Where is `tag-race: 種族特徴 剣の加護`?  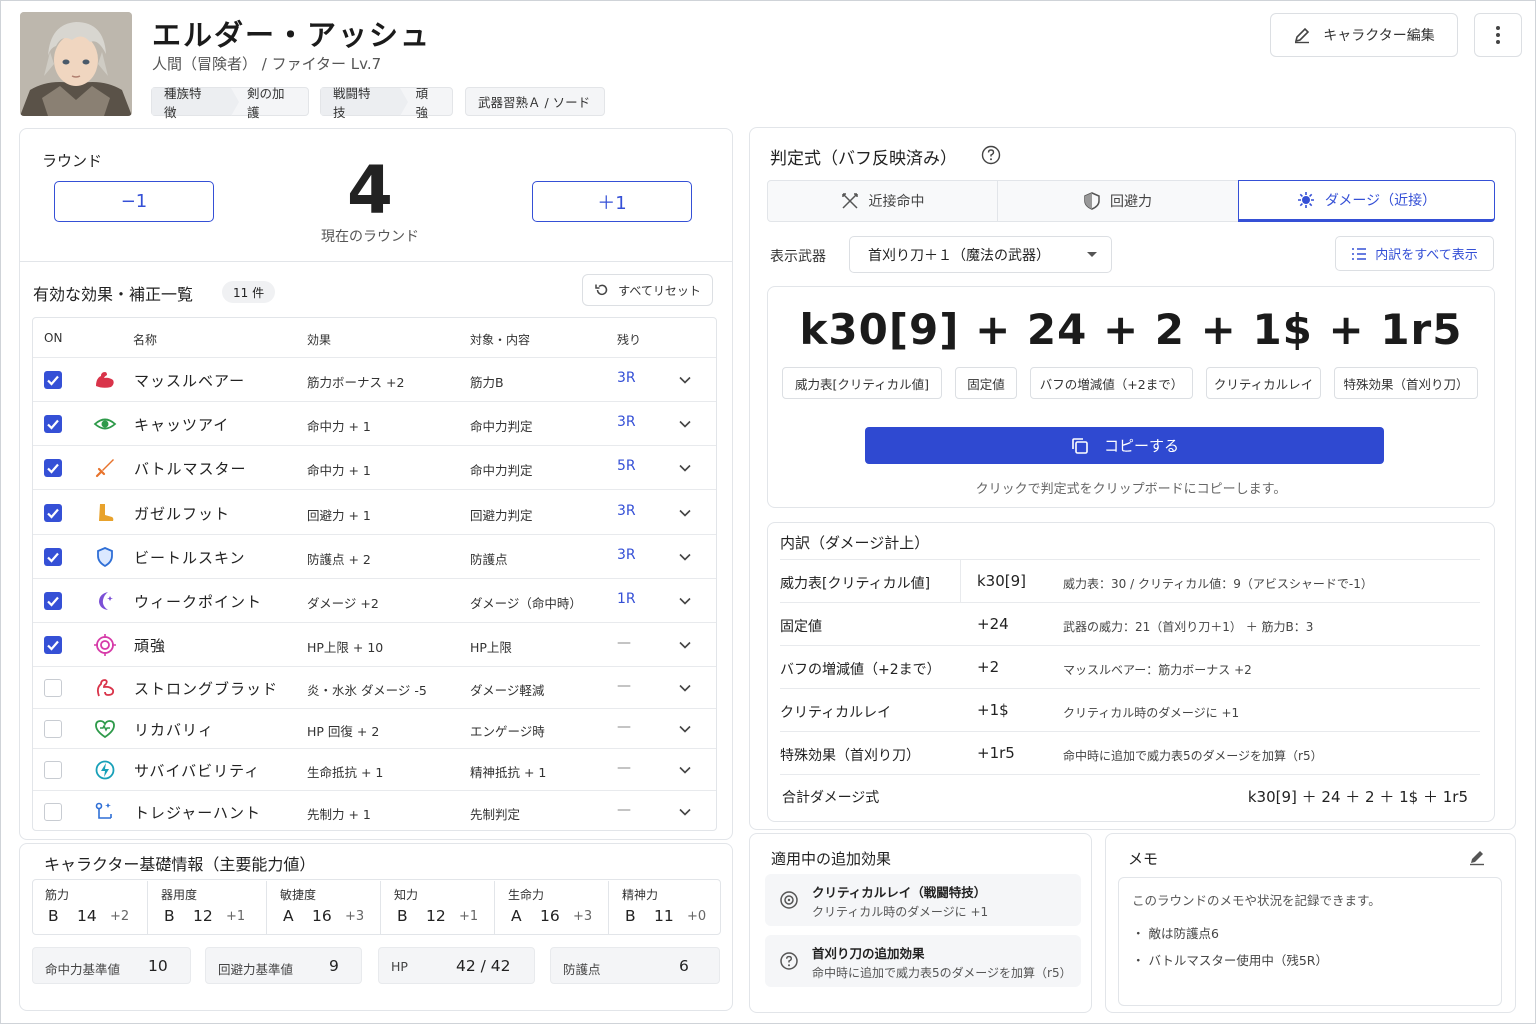
tag-race: 種族特徴 剣の加護 is located at coordinates (230, 103).